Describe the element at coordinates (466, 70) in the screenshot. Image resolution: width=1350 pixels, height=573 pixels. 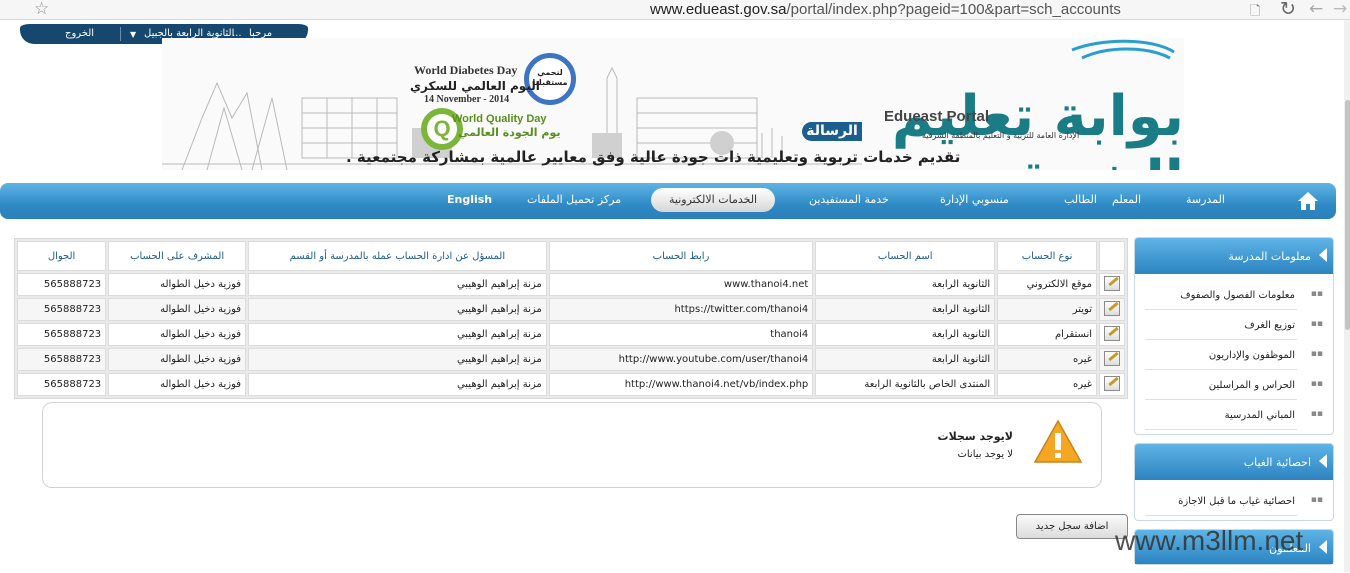
I see `wdd-en: World Diabetes Day` at that location.